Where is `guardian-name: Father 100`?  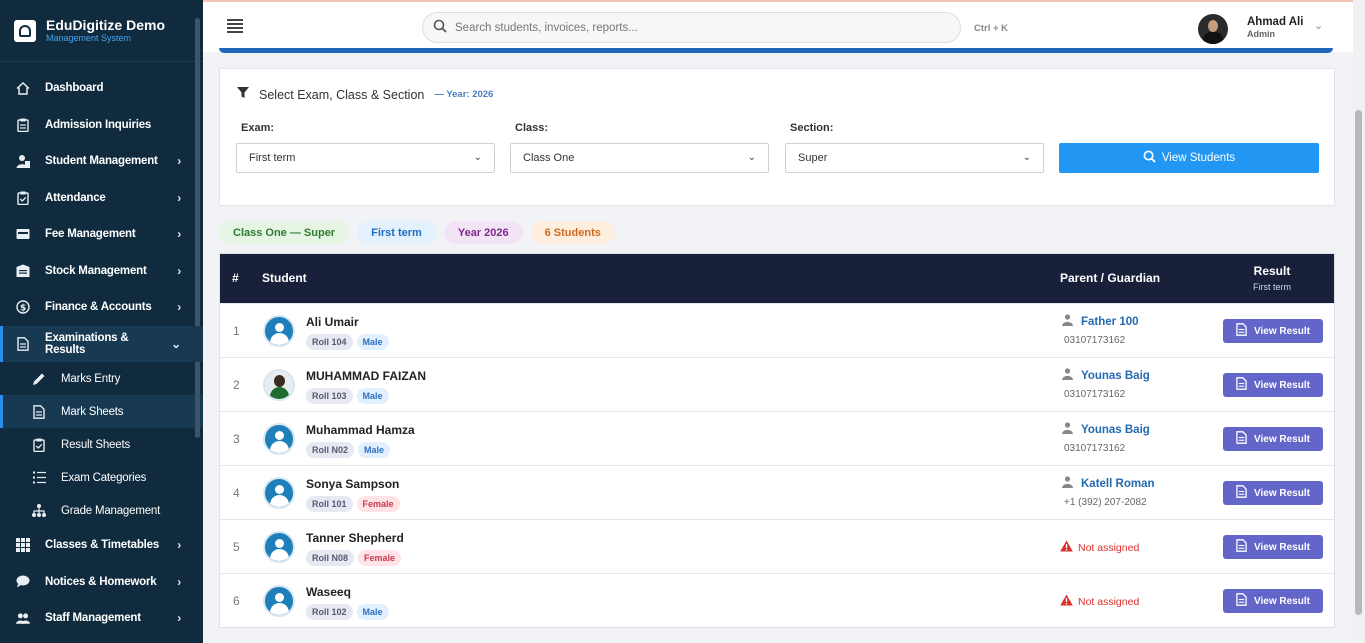
guardian-name: Father 100 is located at coordinates (1100, 321).